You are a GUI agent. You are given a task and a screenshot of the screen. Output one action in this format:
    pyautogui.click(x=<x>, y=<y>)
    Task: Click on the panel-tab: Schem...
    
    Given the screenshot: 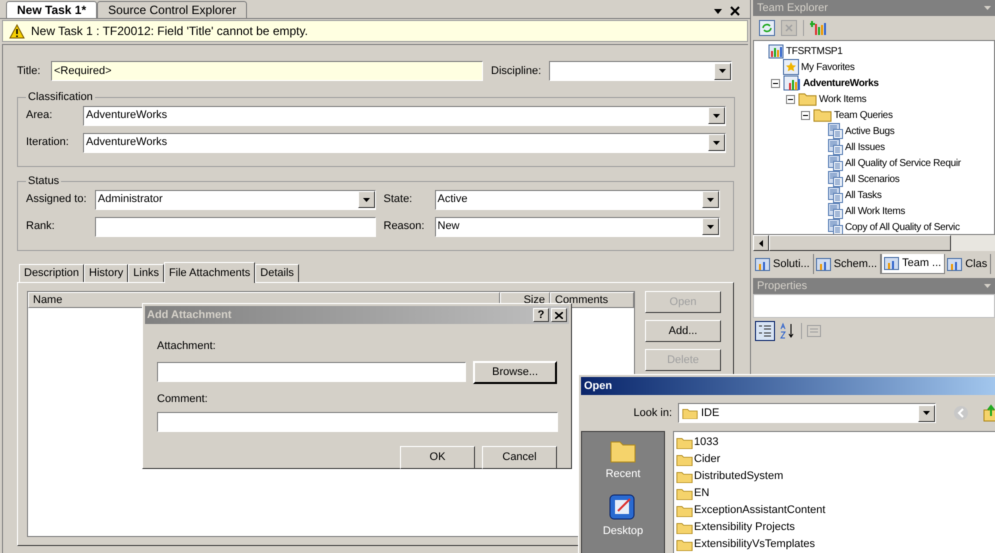 What is the action you would take?
    pyautogui.click(x=848, y=264)
    